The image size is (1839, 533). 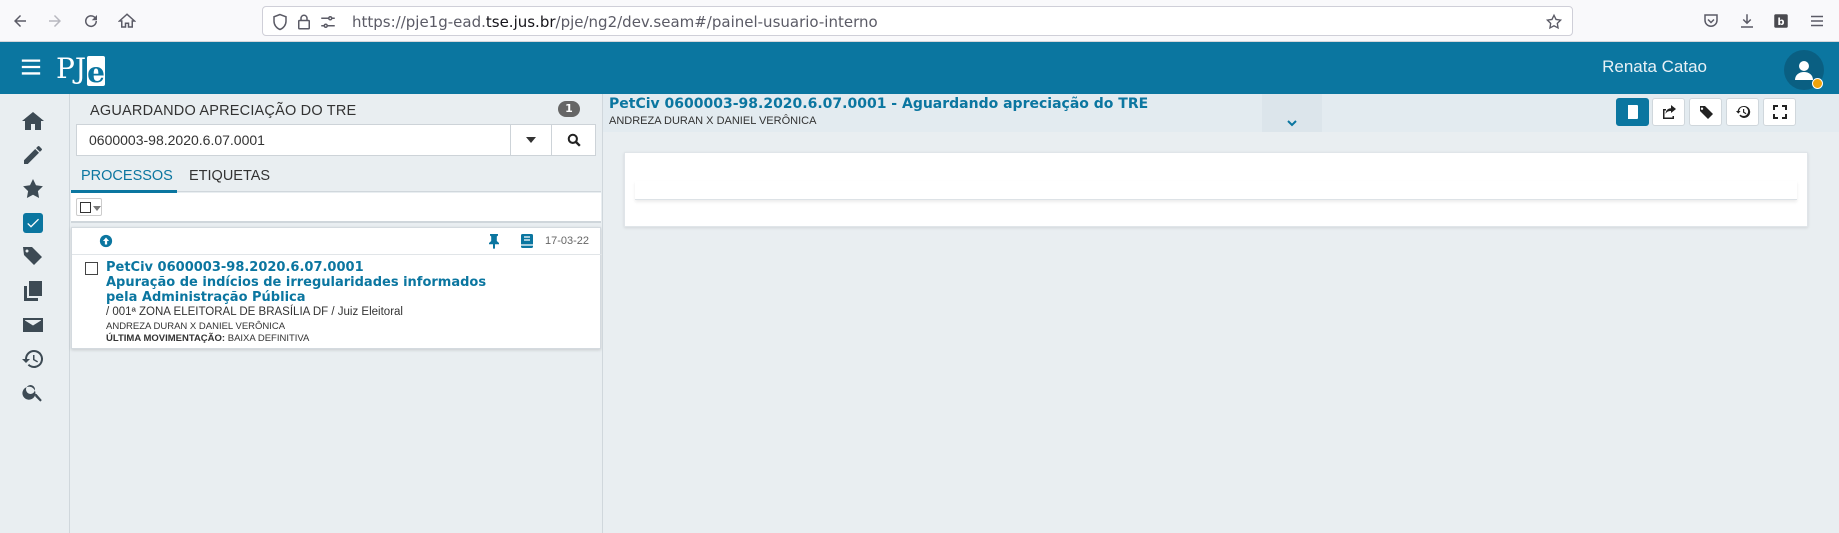 What do you see at coordinates (196, 326) in the screenshot?
I see `process-partes: ANDREZA DURAN X DANIEL VERÔNICA` at bounding box center [196, 326].